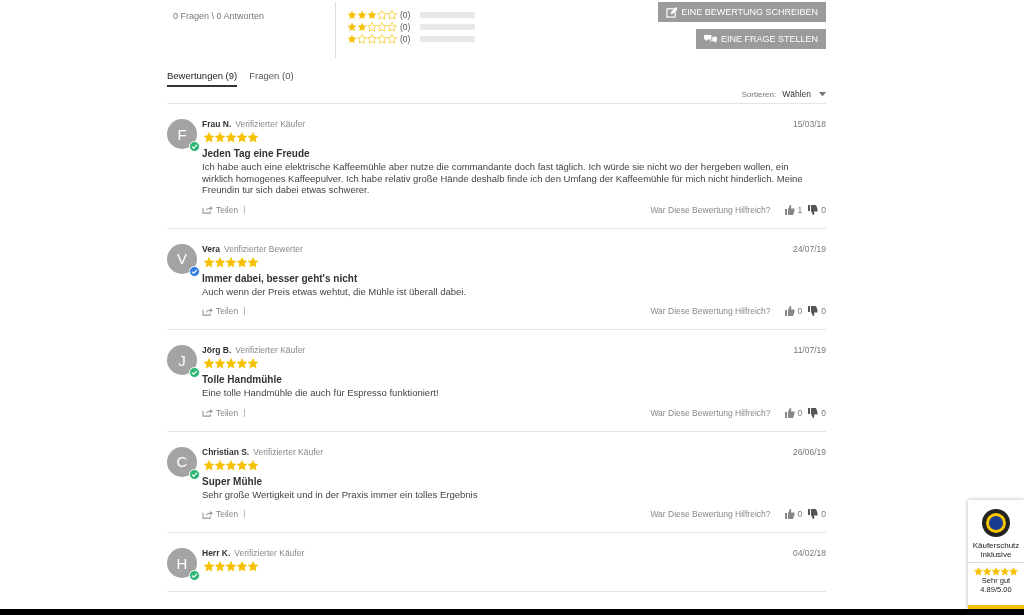 Image resolution: width=1024 pixels, height=615 pixels. What do you see at coordinates (710, 39) in the screenshot?
I see `chat-icon` at bounding box center [710, 39].